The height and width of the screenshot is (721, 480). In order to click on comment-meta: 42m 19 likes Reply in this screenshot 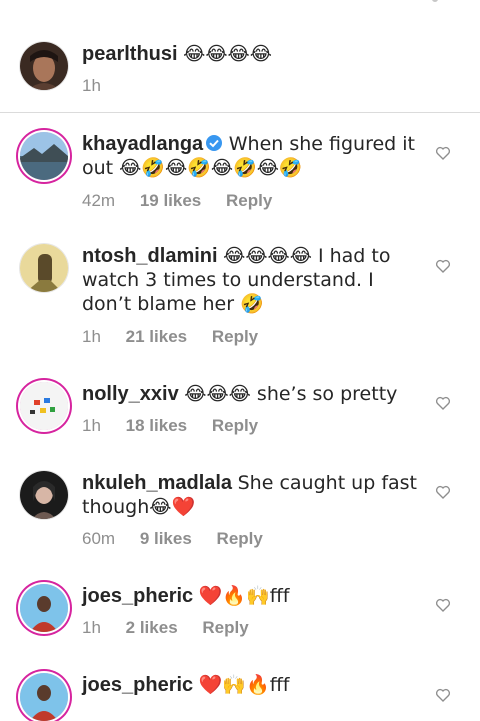, I will do `click(187, 201)`.